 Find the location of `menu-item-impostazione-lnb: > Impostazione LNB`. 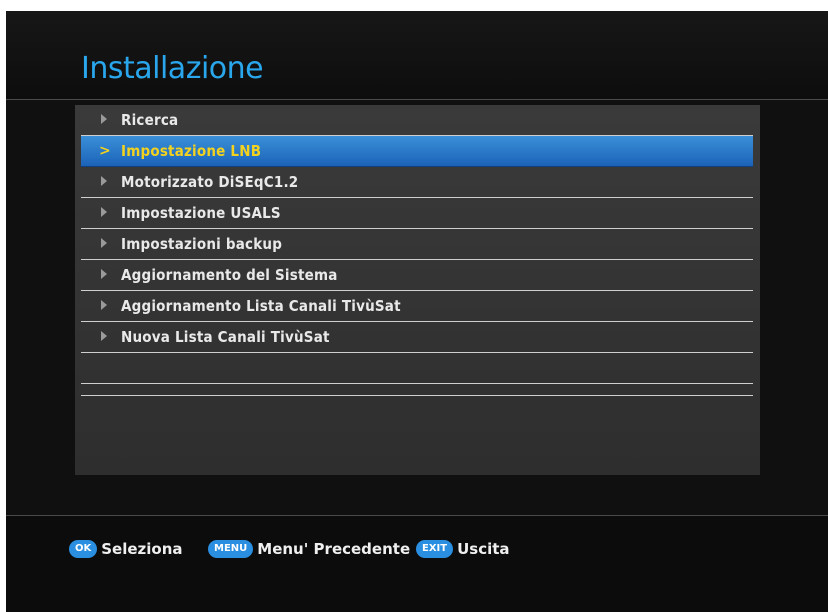

menu-item-impostazione-lnb: > Impostazione LNB is located at coordinates (417, 151).